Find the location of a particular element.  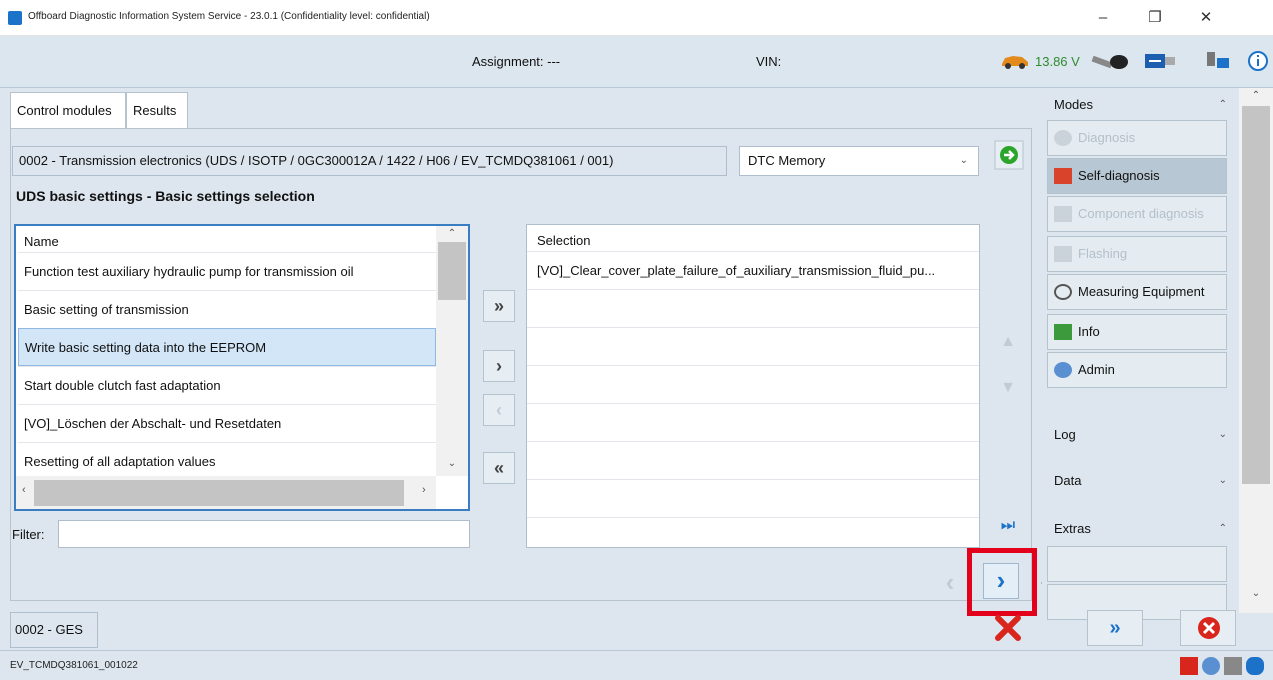

sidebar-scrollbar: ⌃ ⌄ is located at coordinates (1256, 350).